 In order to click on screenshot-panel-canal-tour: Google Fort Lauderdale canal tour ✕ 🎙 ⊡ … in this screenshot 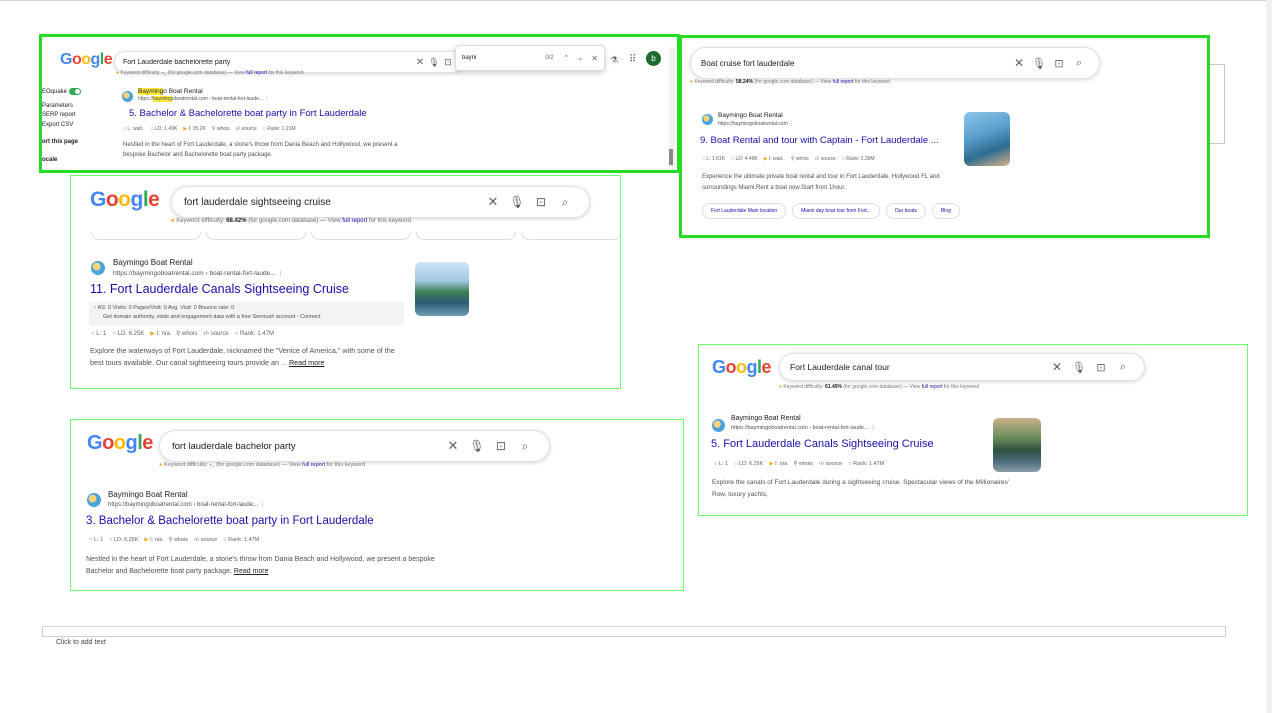, I will do `click(973, 430)`.